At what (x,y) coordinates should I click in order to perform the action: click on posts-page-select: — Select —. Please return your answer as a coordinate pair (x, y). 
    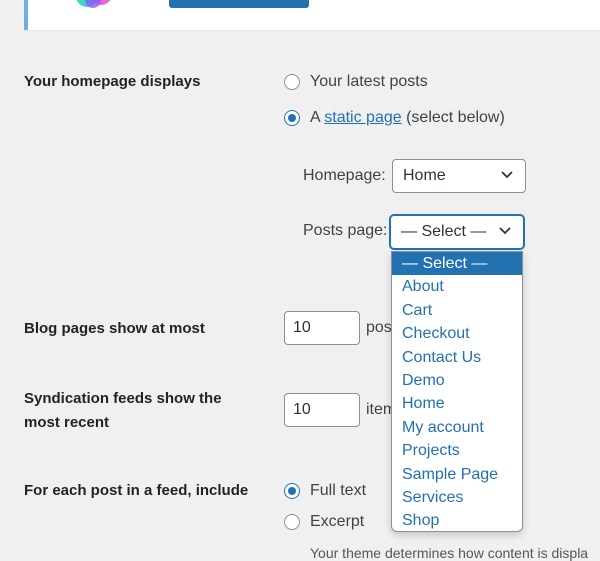
    Looking at the image, I should click on (457, 232).